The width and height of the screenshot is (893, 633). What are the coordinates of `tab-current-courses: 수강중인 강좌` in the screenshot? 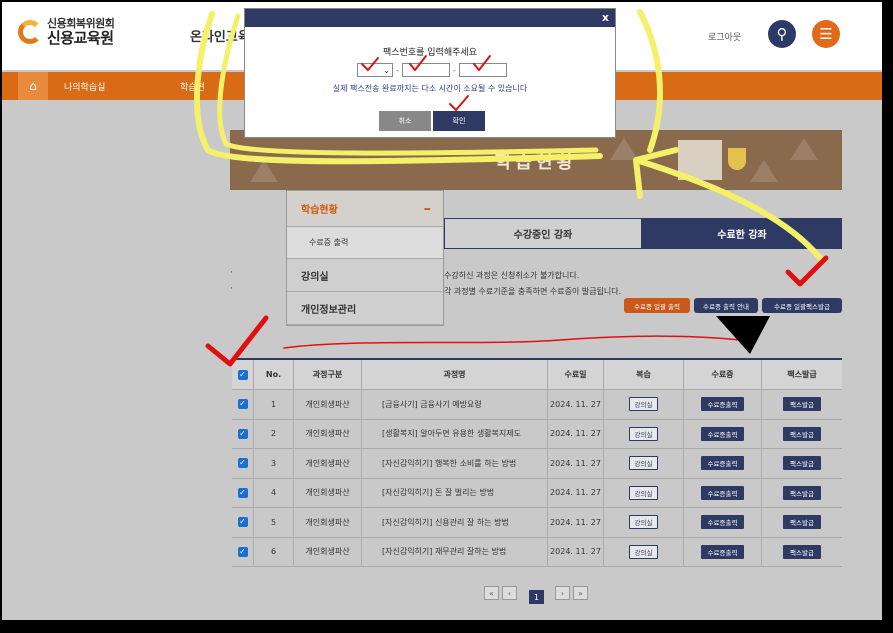 It's located at (543, 233).